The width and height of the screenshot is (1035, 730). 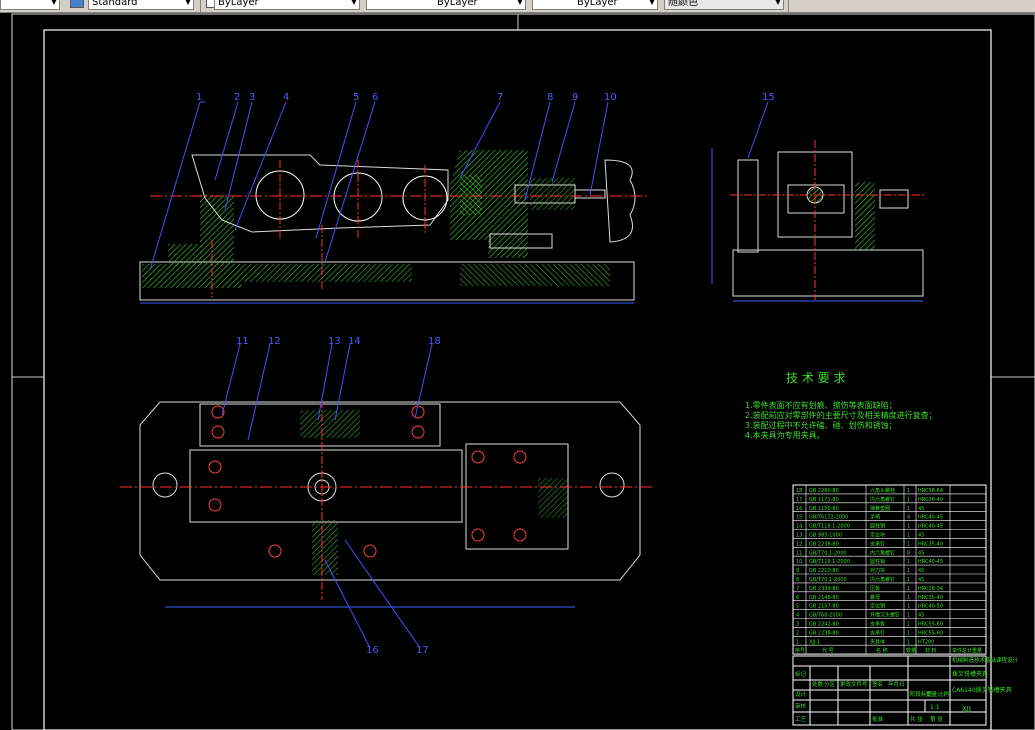 What do you see at coordinates (394, 198) in the screenshot?
I see `front-view: 1 2 3 4 5 6 7 8 9 10` at bounding box center [394, 198].